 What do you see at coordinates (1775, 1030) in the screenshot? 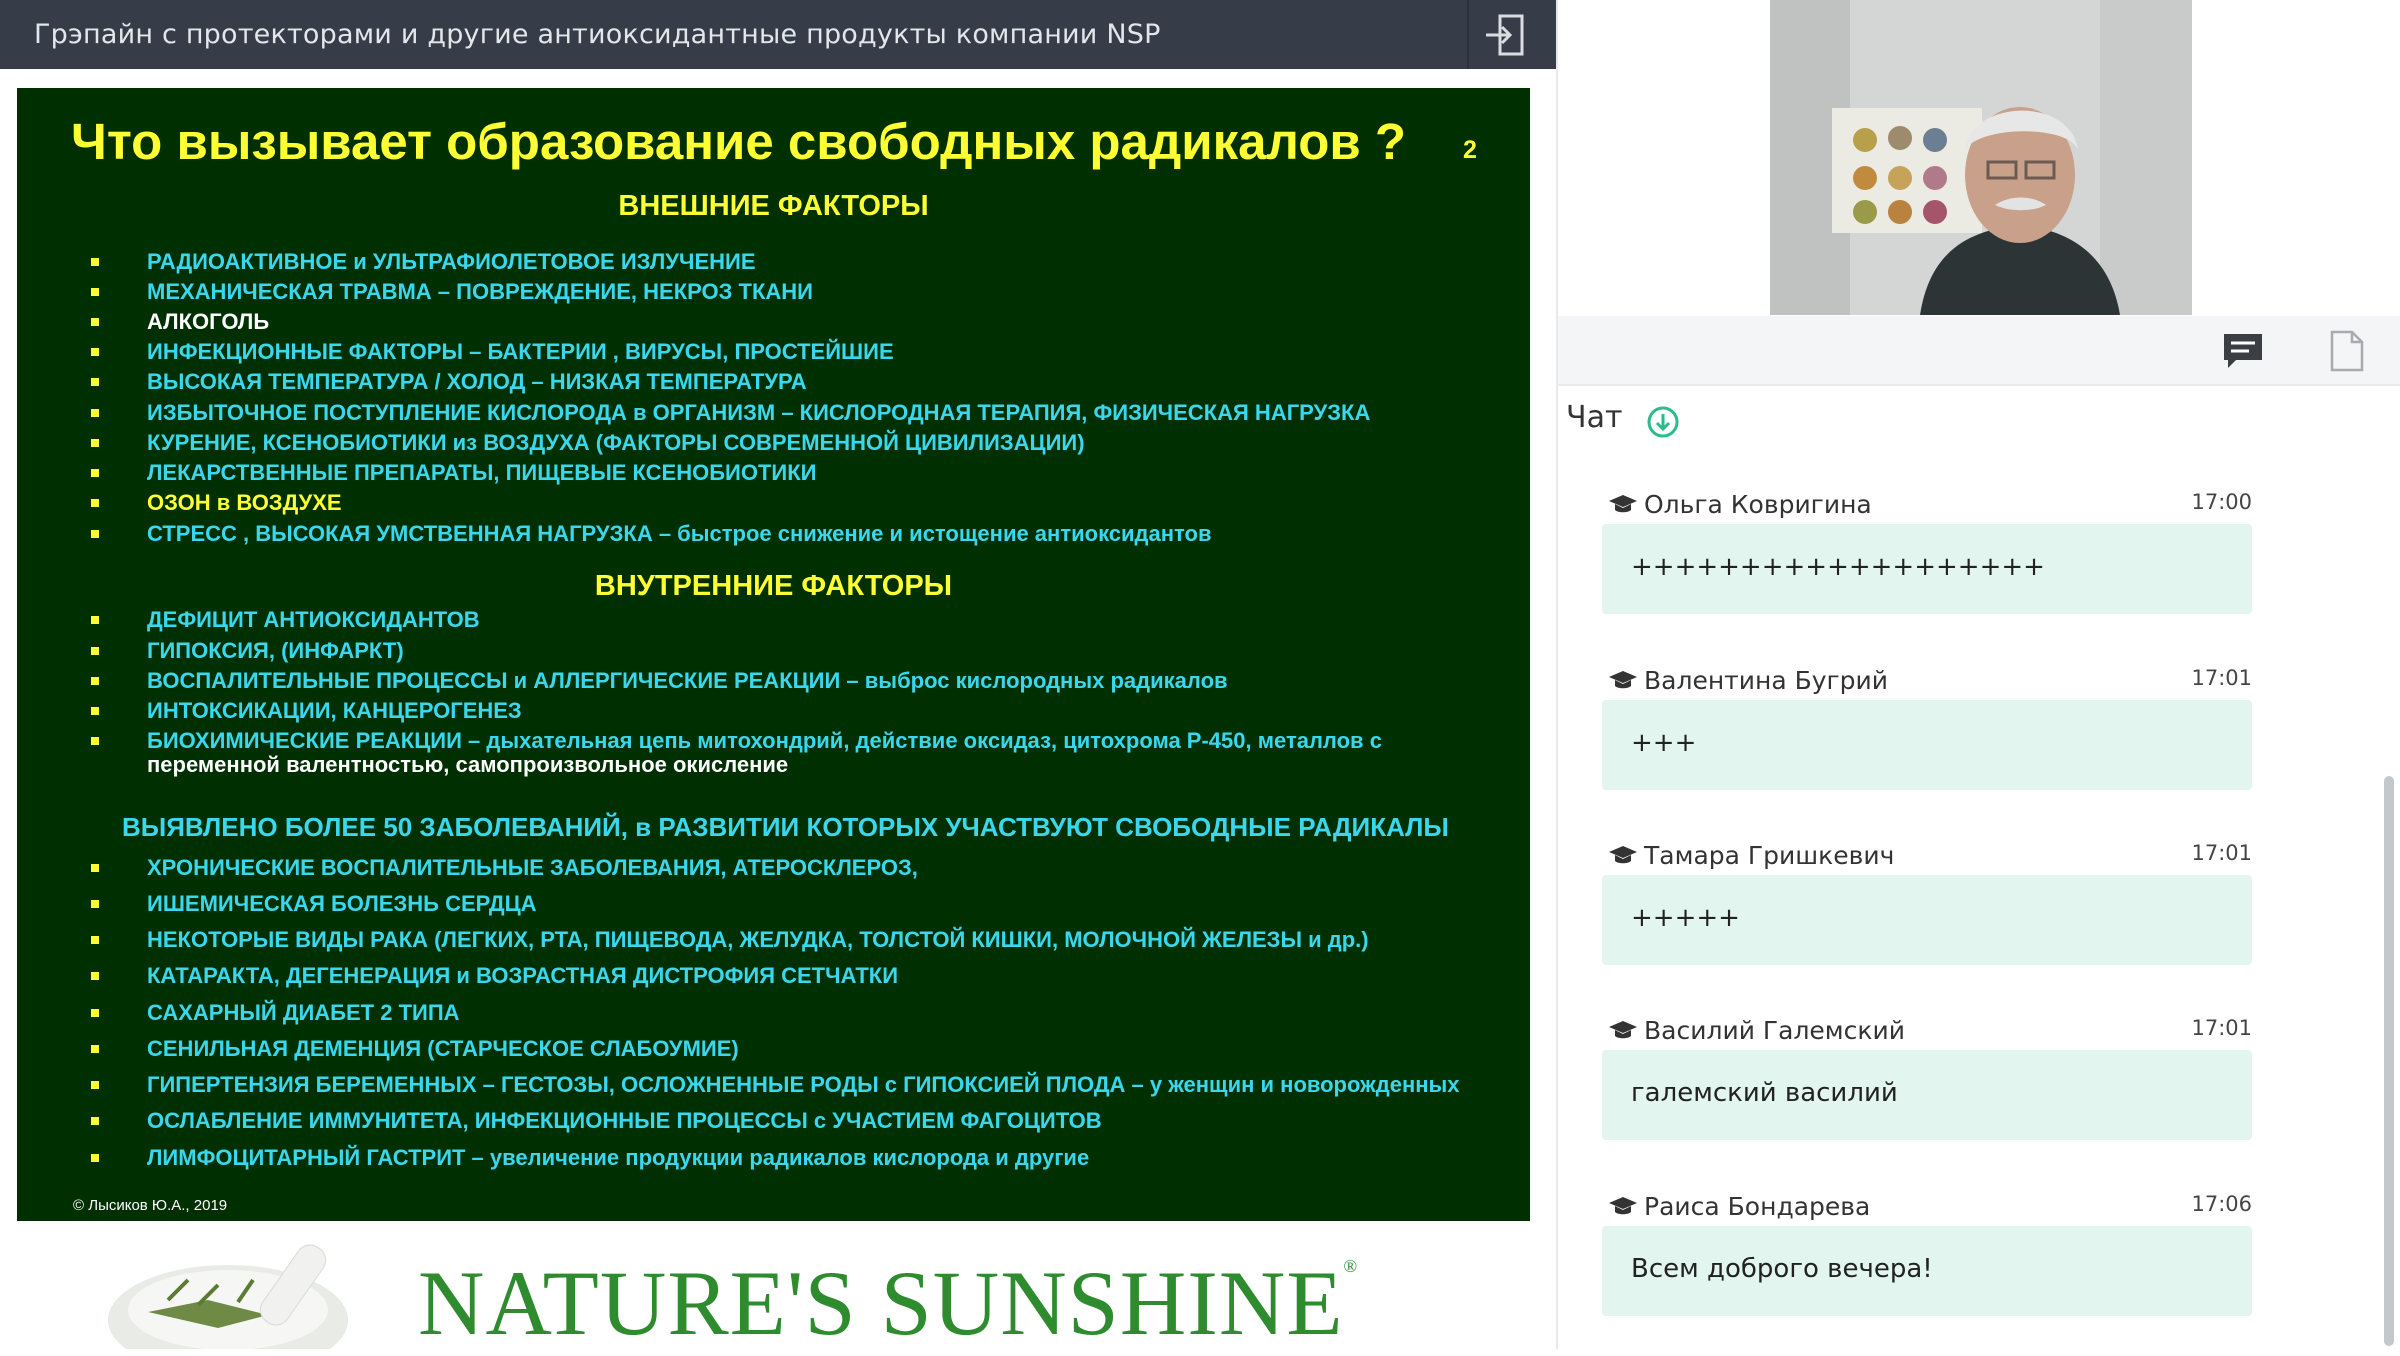
I see `chat-author: Василий Галемский` at bounding box center [1775, 1030].